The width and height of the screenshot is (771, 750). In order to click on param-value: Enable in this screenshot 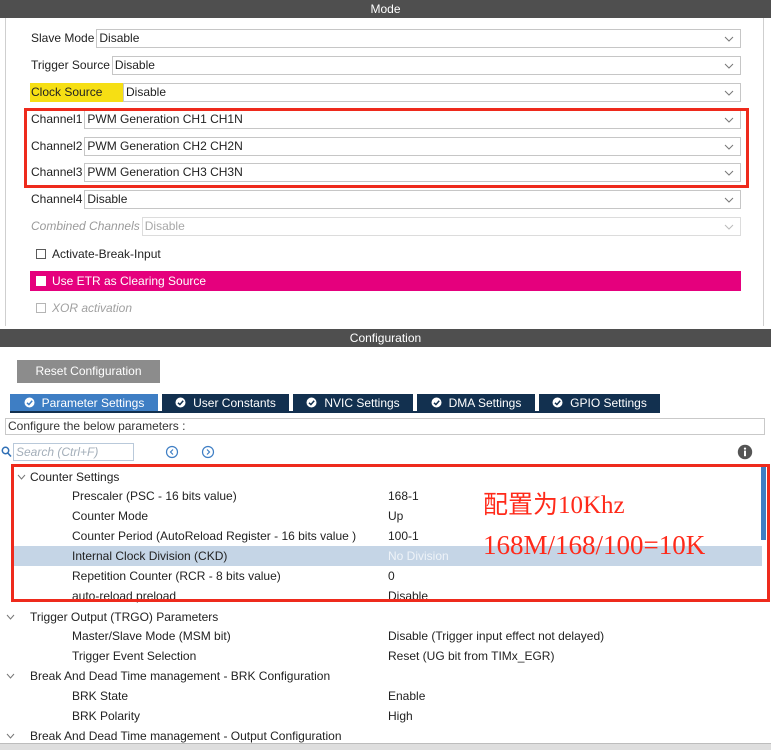, I will do `click(407, 696)`.